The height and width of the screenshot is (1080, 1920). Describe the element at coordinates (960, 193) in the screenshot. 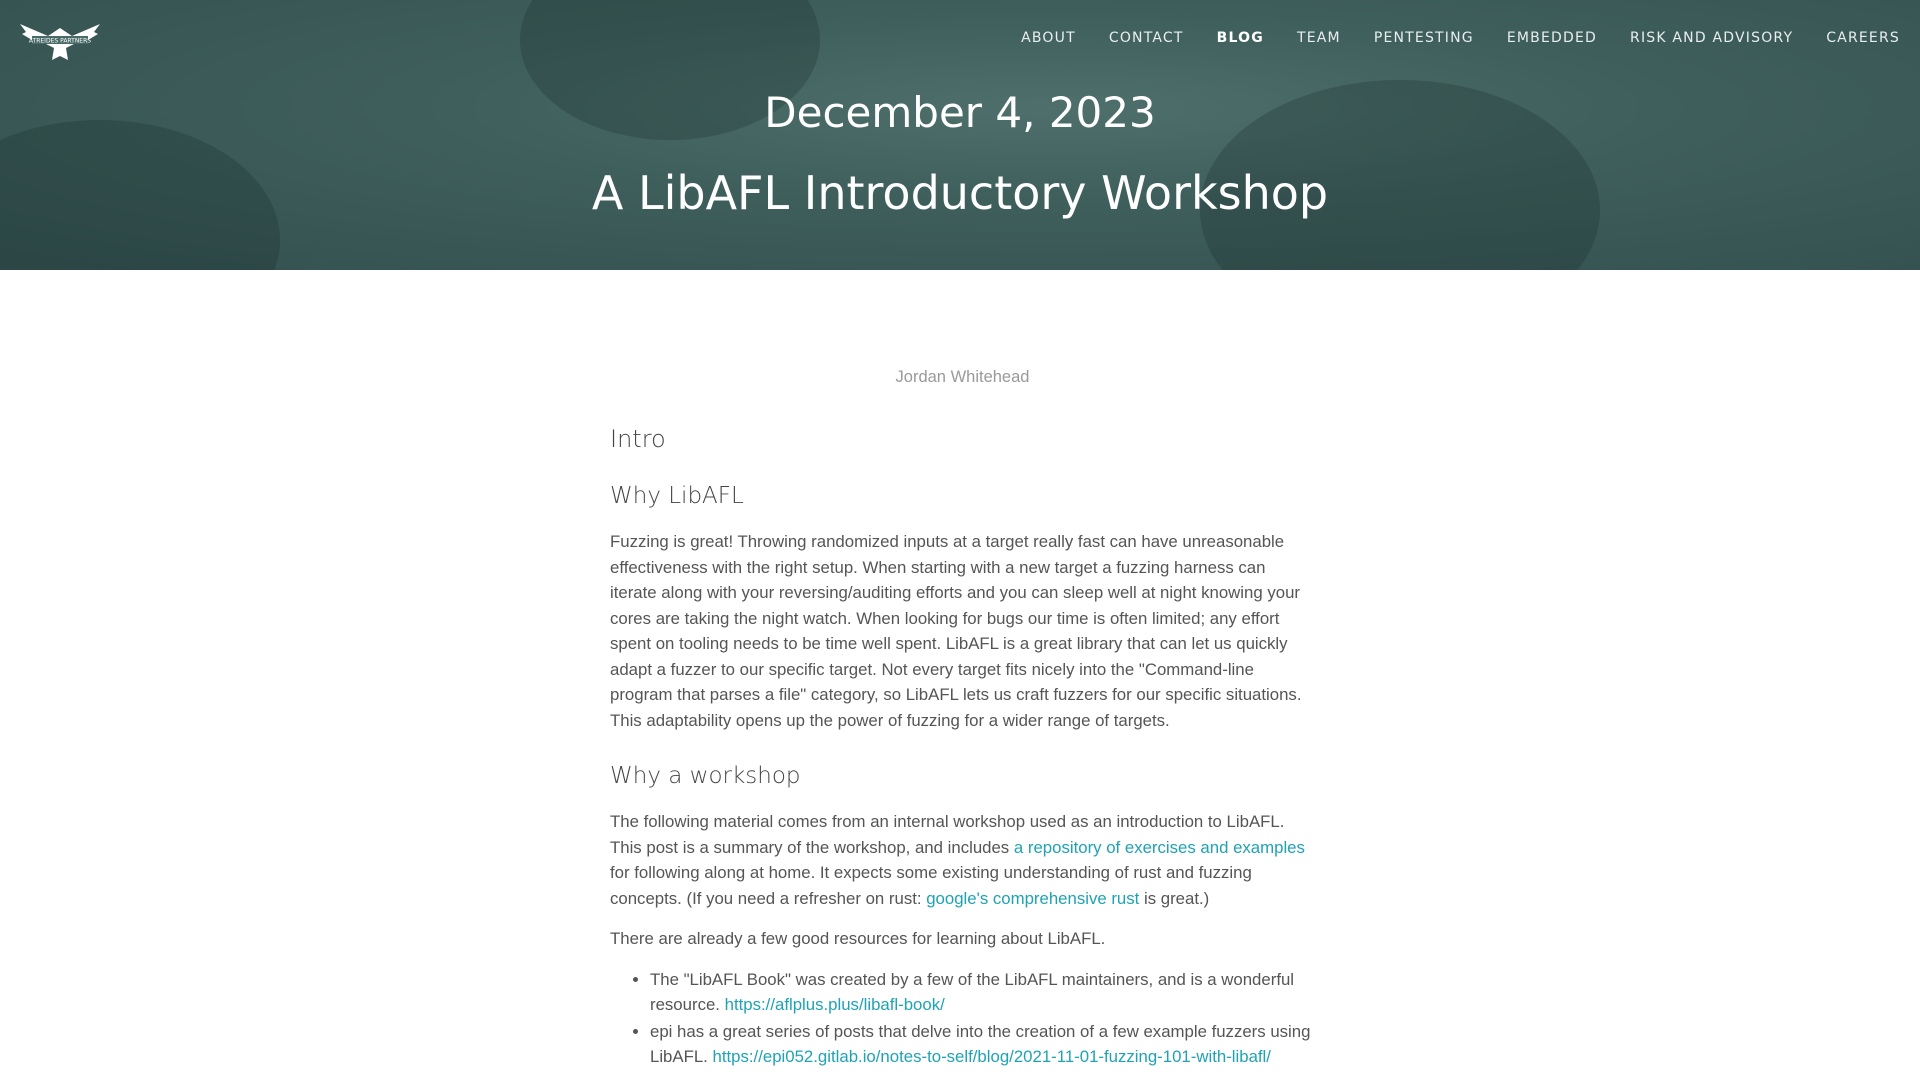

I see `post-title: A LibAFL Introductory Workshop` at that location.